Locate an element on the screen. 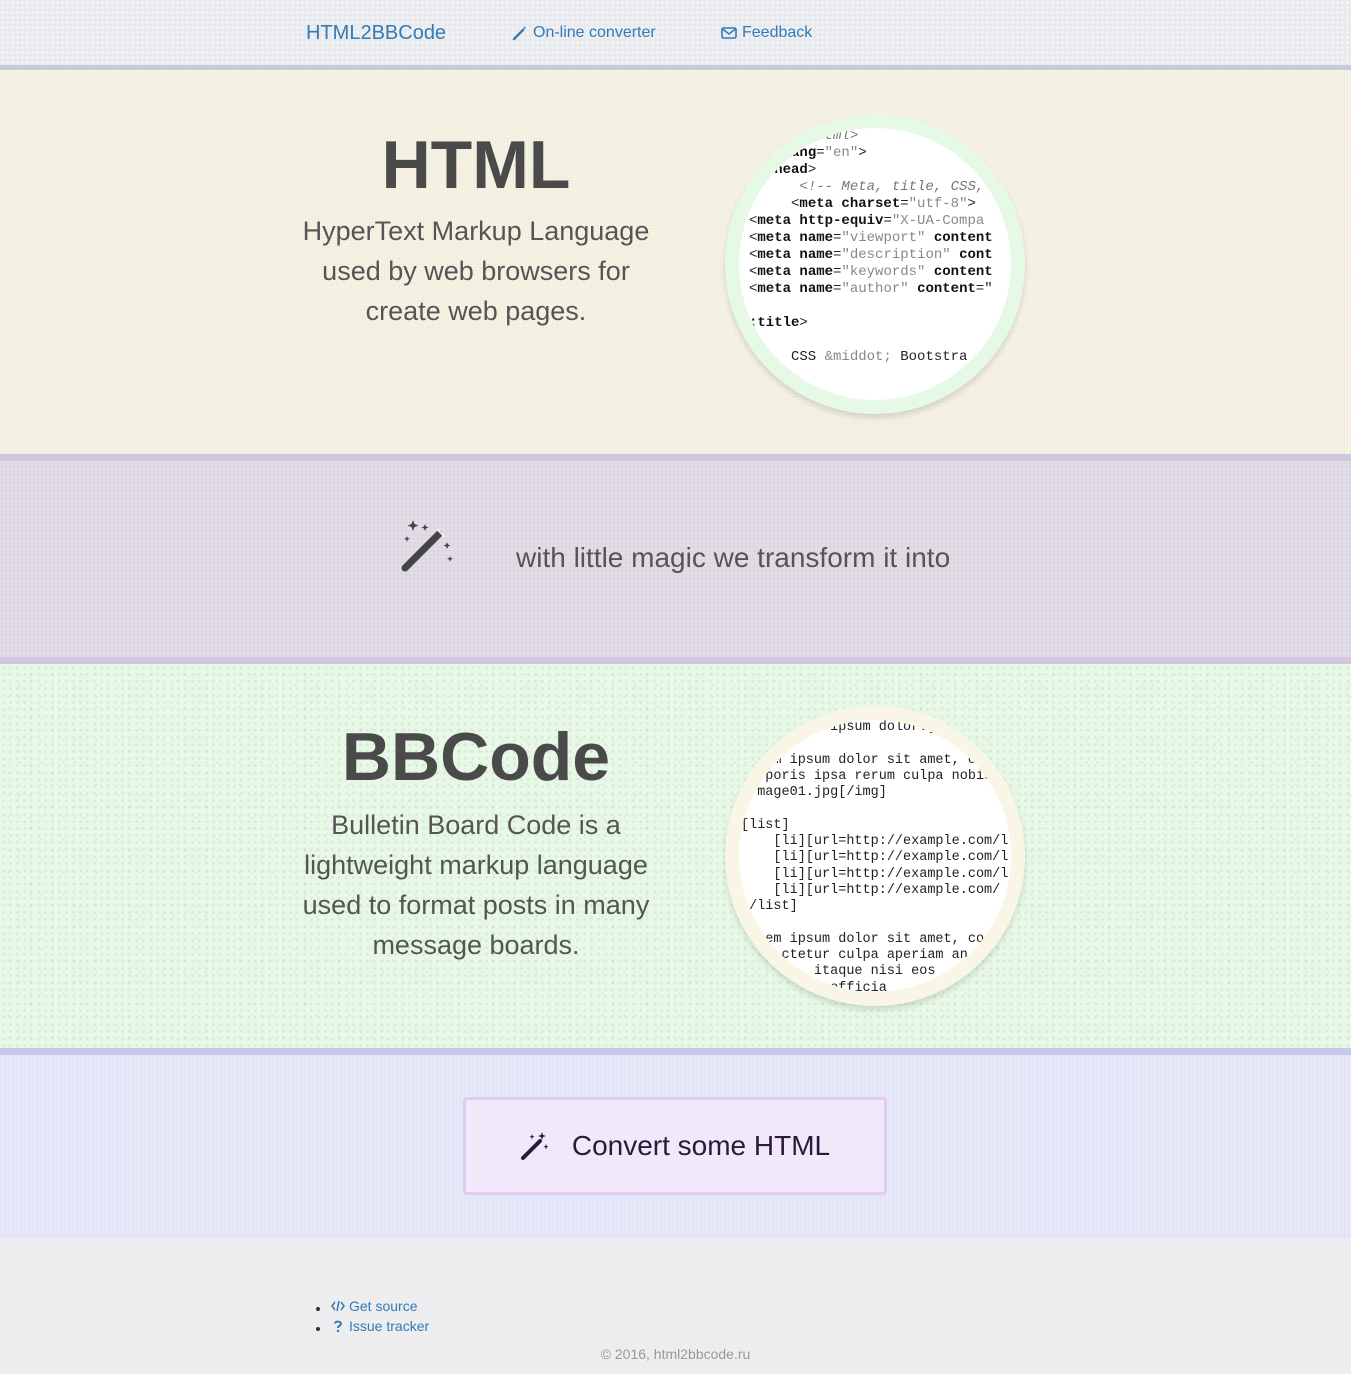 The image size is (1351, 1374). magic-divider-top is located at coordinates (675, 457).